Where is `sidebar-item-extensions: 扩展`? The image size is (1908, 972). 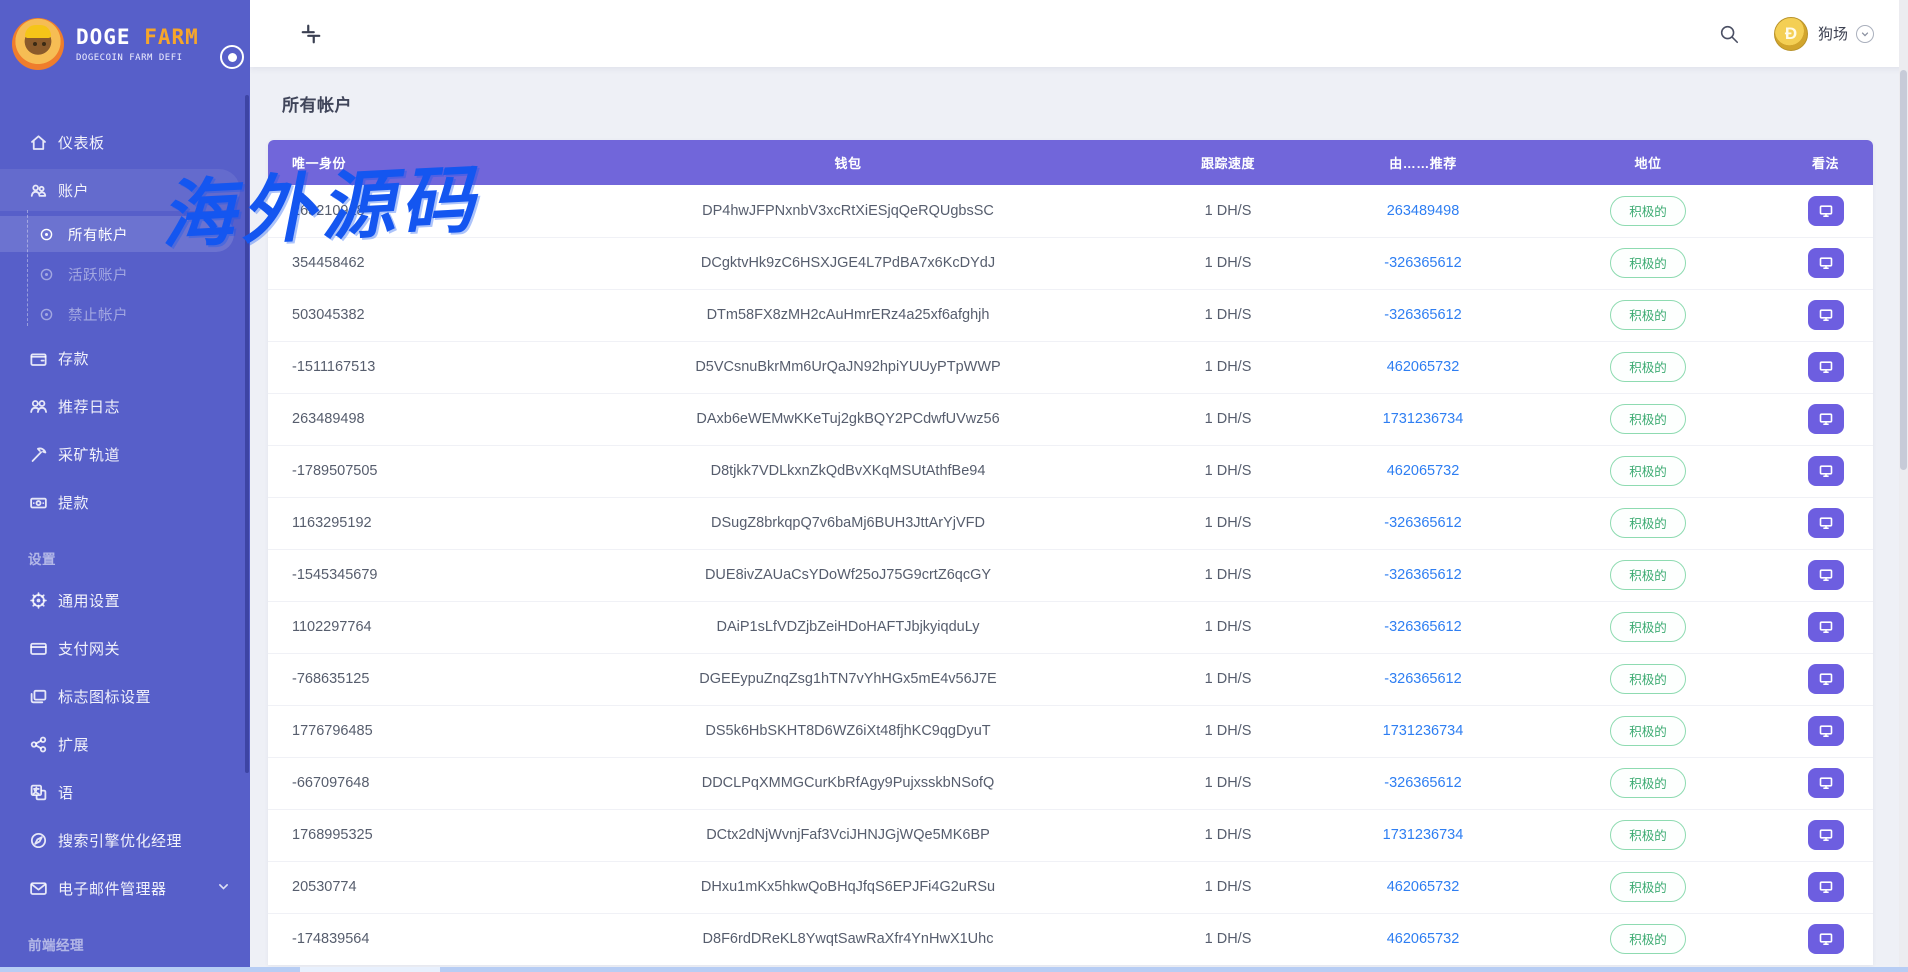
sidebar-item-extensions: 扩展 is located at coordinates (125, 744).